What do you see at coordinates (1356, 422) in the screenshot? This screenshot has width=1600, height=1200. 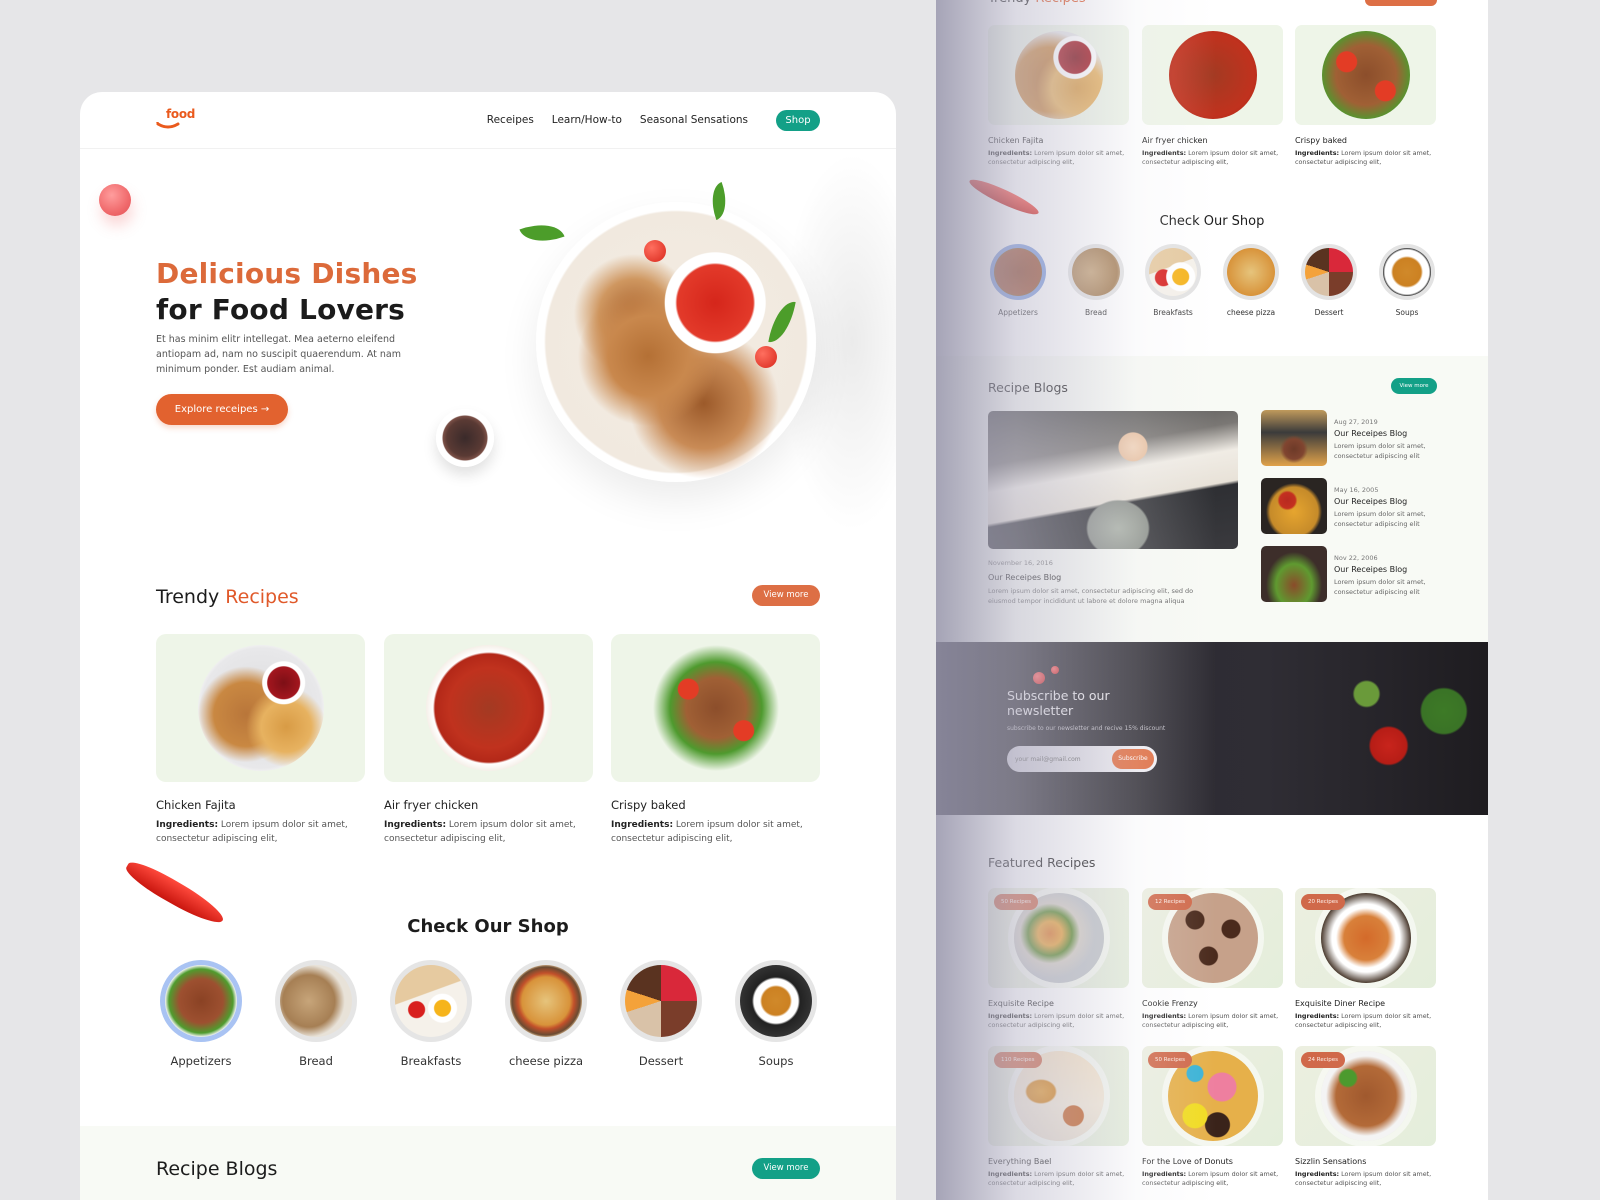 I see `blog-date: Aug 27, 2019` at bounding box center [1356, 422].